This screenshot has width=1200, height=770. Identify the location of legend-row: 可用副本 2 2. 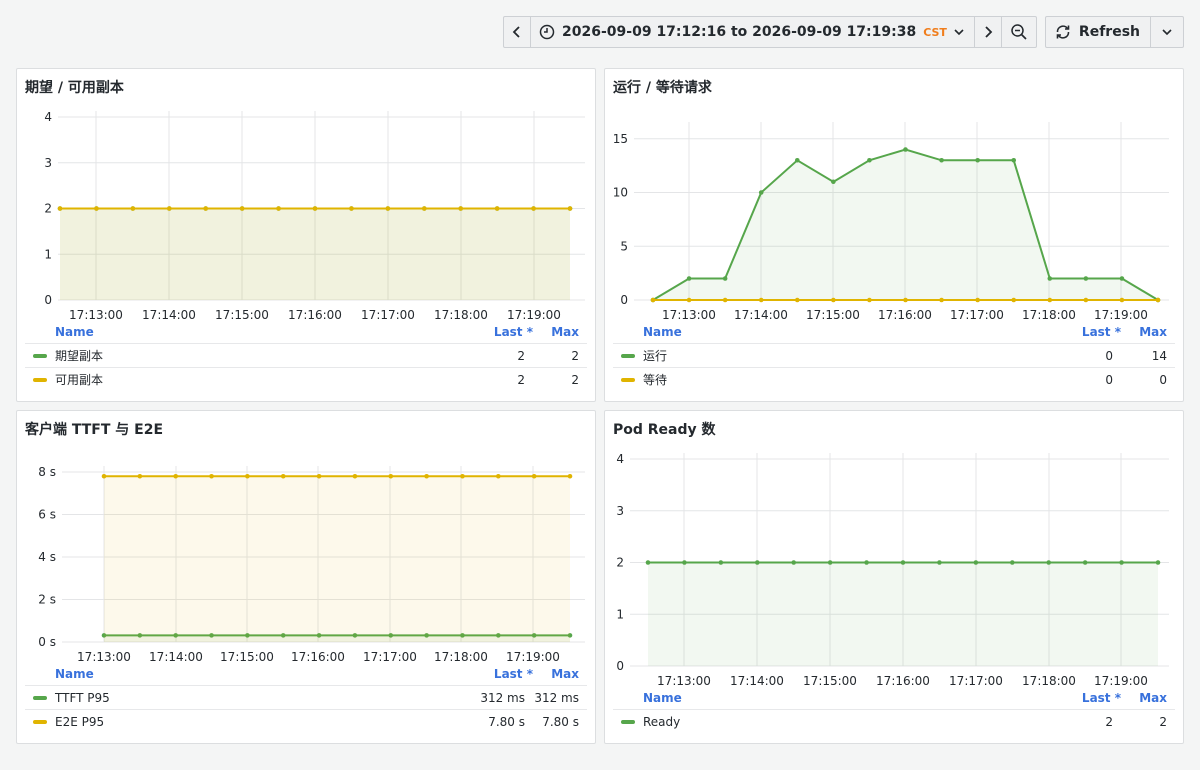
(306, 379).